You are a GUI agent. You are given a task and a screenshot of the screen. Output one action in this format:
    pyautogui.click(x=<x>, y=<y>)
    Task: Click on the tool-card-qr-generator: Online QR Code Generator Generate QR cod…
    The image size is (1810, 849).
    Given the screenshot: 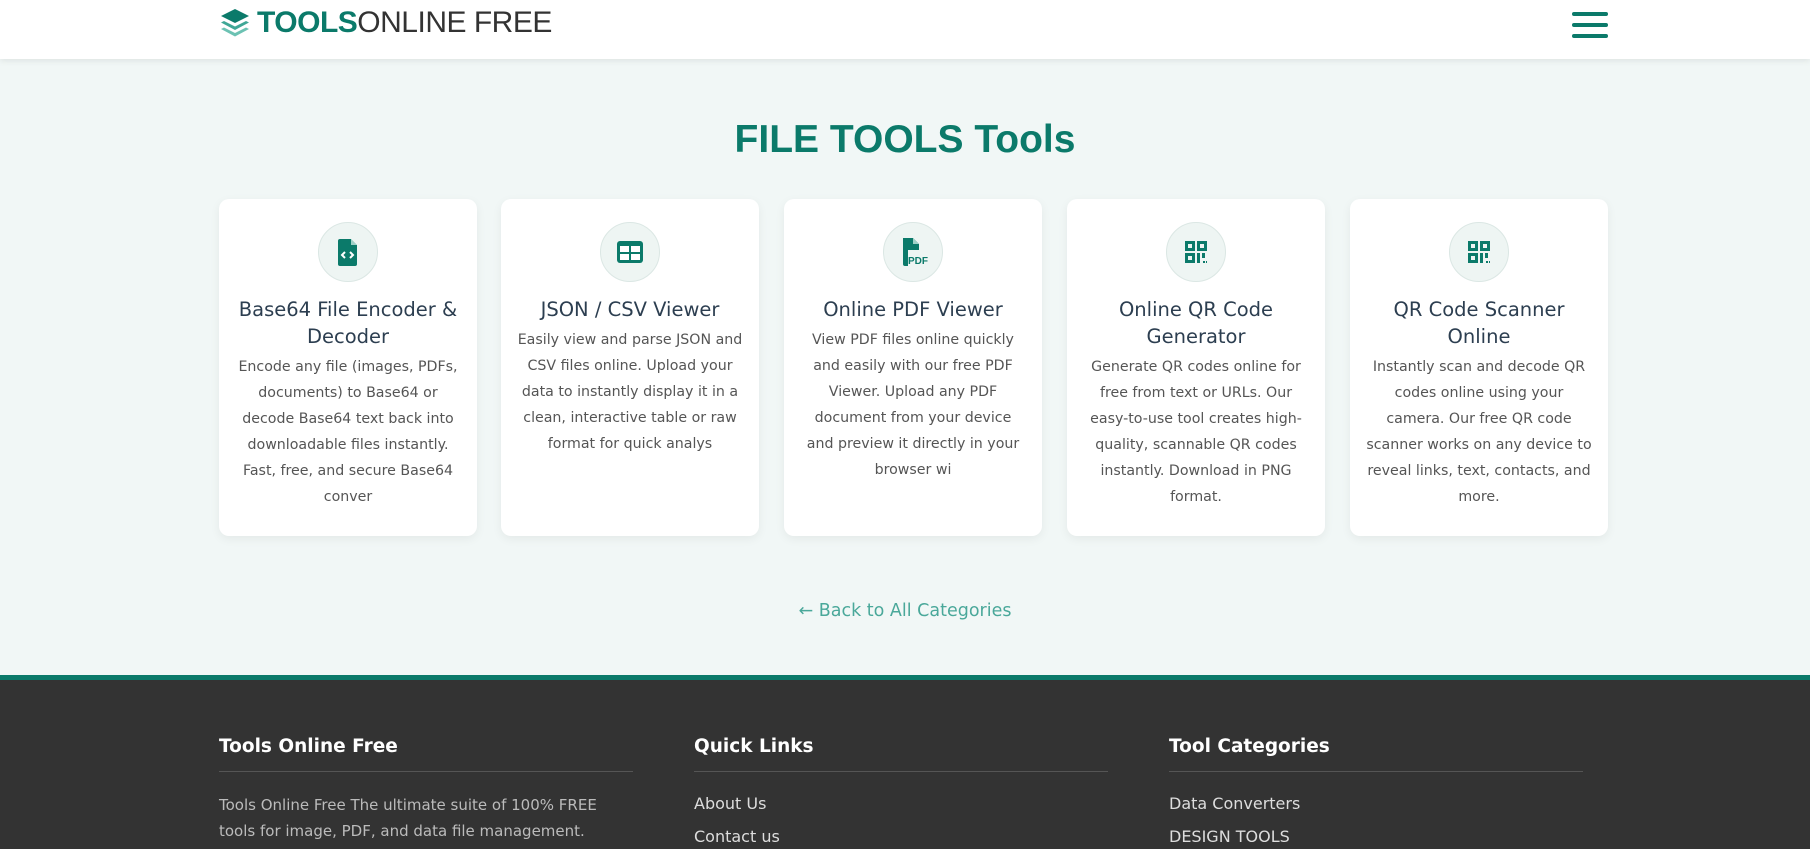 What is the action you would take?
    pyautogui.click(x=1196, y=367)
    